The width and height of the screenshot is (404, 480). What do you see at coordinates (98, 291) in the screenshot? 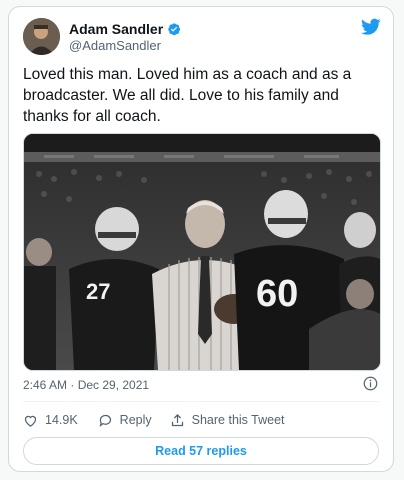
I see `jersey-number-27: 27` at bounding box center [98, 291].